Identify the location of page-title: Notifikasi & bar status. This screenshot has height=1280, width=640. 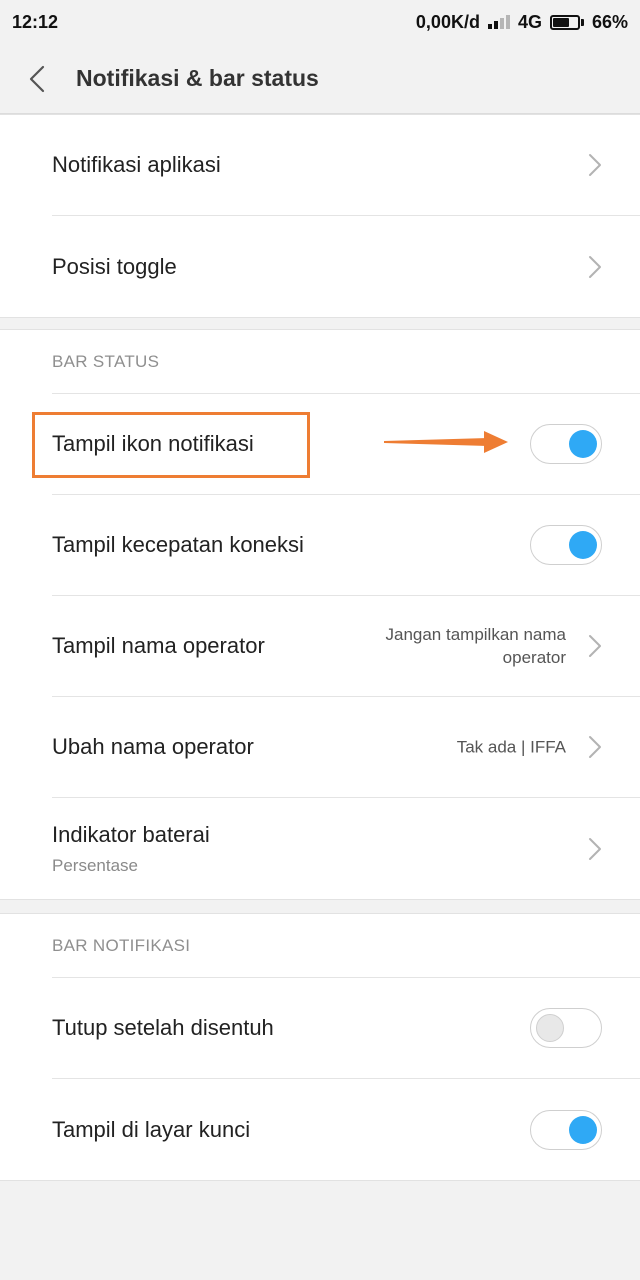
(197, 78).